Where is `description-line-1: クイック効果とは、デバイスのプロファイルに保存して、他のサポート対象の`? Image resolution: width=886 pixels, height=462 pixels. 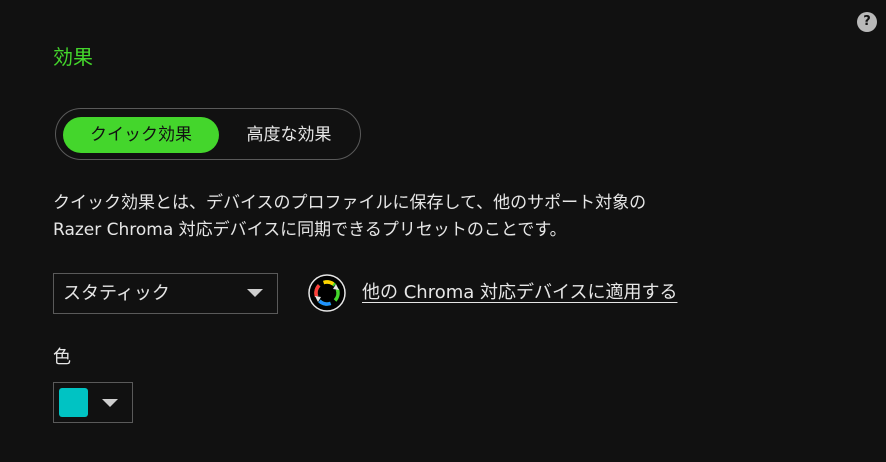
description-line-1: クイック効果とは、デバイスのプロファイルに保存して、他のサポート対象の is located at coordinates (350, 203).